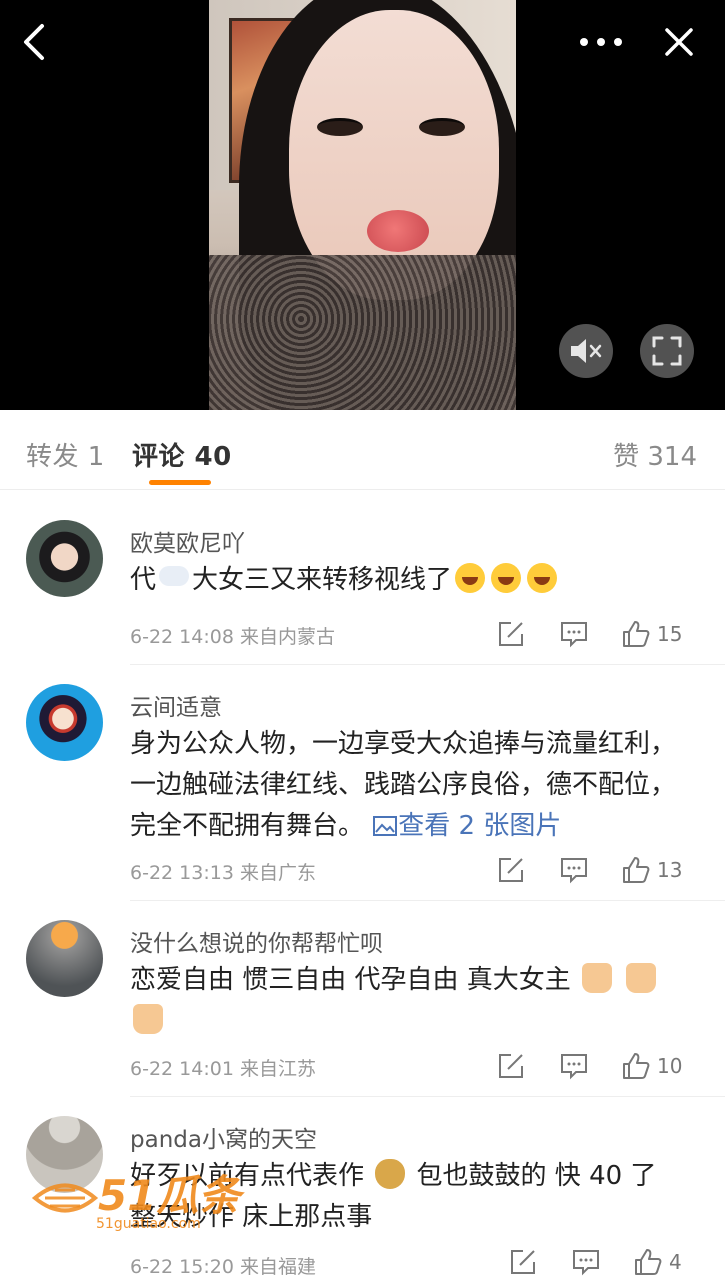 Image resolution: width=725 pixels, height=1280 pixels. I want to click on back-button, so click(34, 42).